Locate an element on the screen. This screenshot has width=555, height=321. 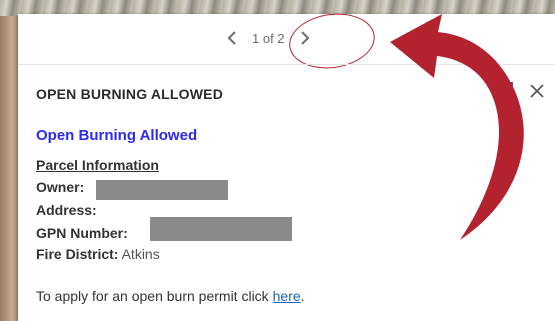
owner-row: Owner: is located at coordinates (60, 187).